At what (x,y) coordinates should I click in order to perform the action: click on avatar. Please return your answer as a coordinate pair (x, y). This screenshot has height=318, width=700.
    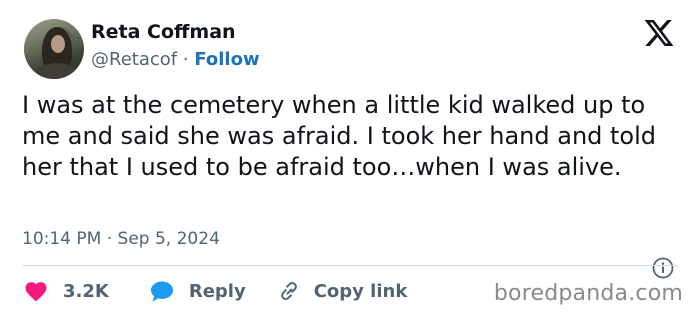
    Looking at the image, I should click on (54, 49).